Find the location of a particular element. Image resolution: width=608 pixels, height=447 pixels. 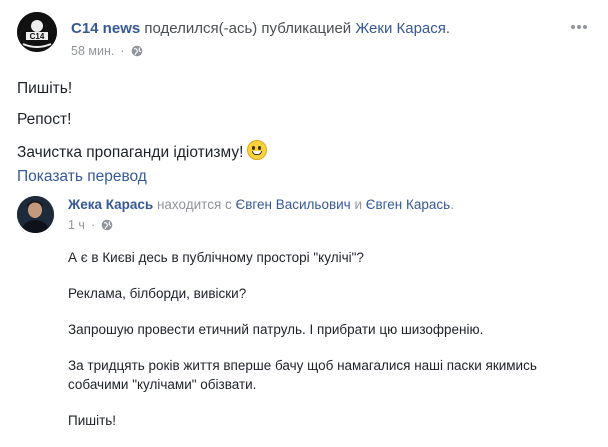

post-line: Репост! is located at coordinates (44, 119).